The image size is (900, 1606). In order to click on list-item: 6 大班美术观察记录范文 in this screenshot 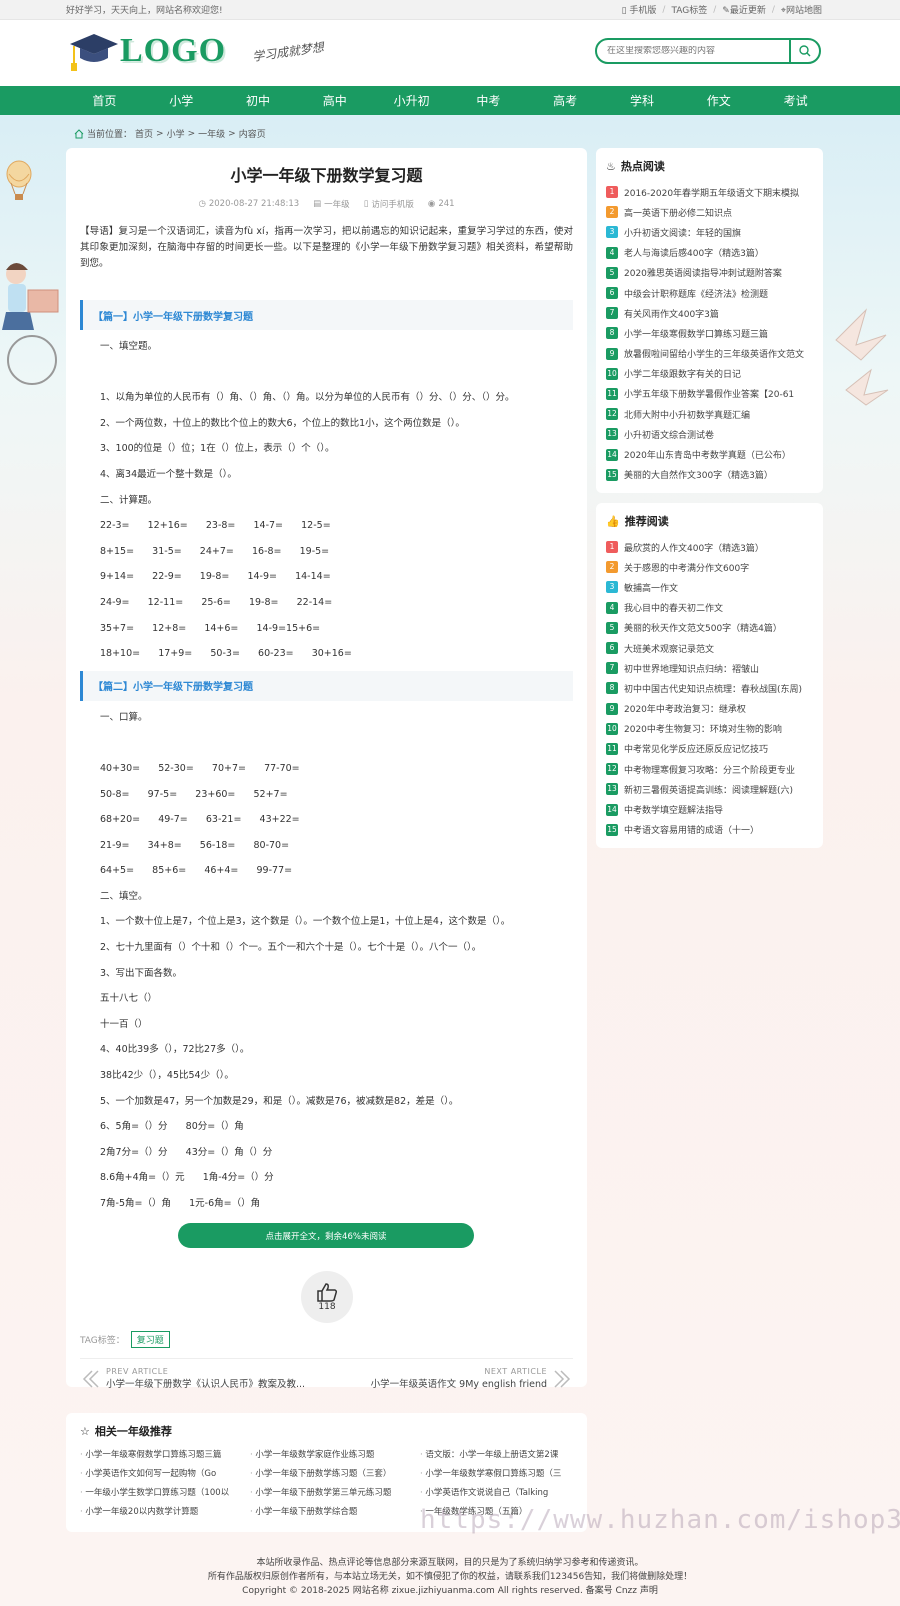, I will do `click(709, 648)`.